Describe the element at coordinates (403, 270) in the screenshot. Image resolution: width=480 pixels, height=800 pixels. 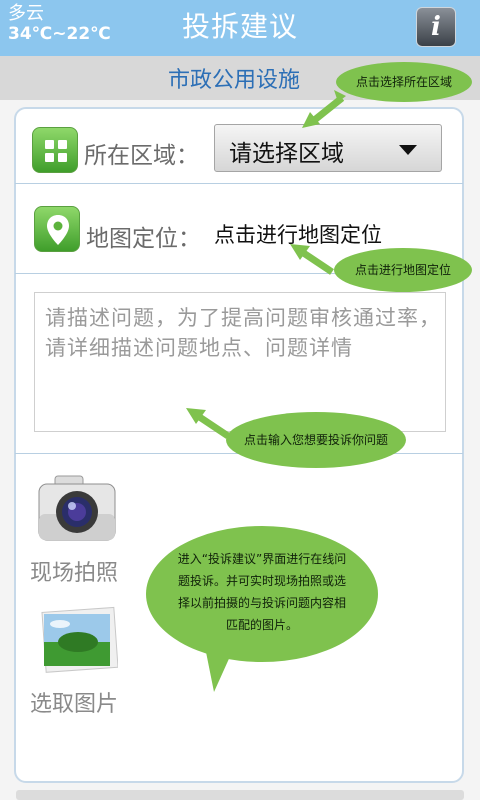
I see `map-tip-bubble: 点击进行地图定位` at that location.